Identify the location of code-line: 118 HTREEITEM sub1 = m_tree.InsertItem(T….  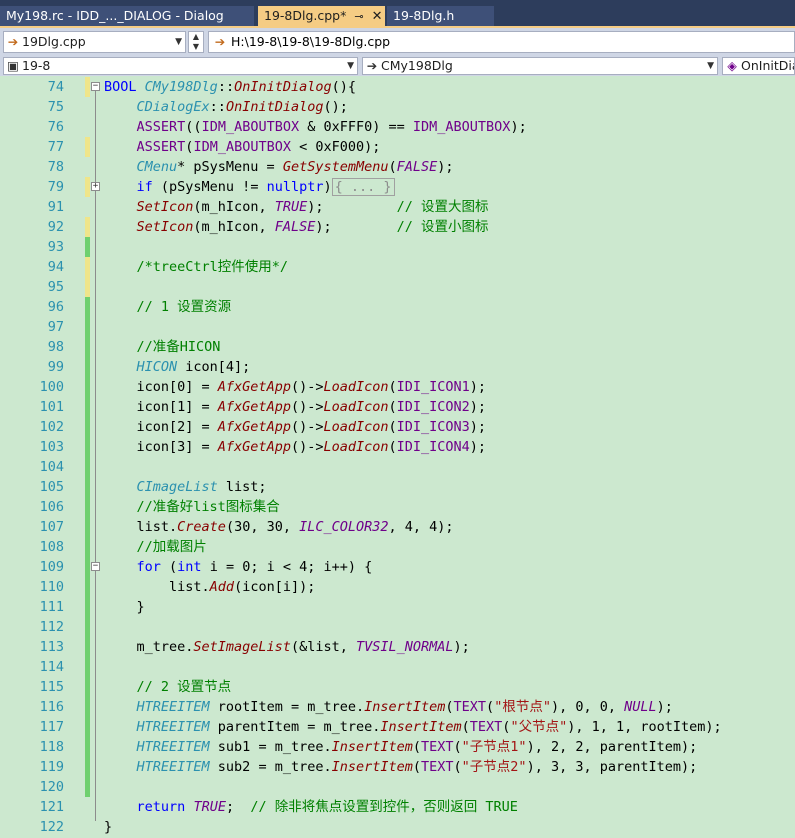
(397, 747).